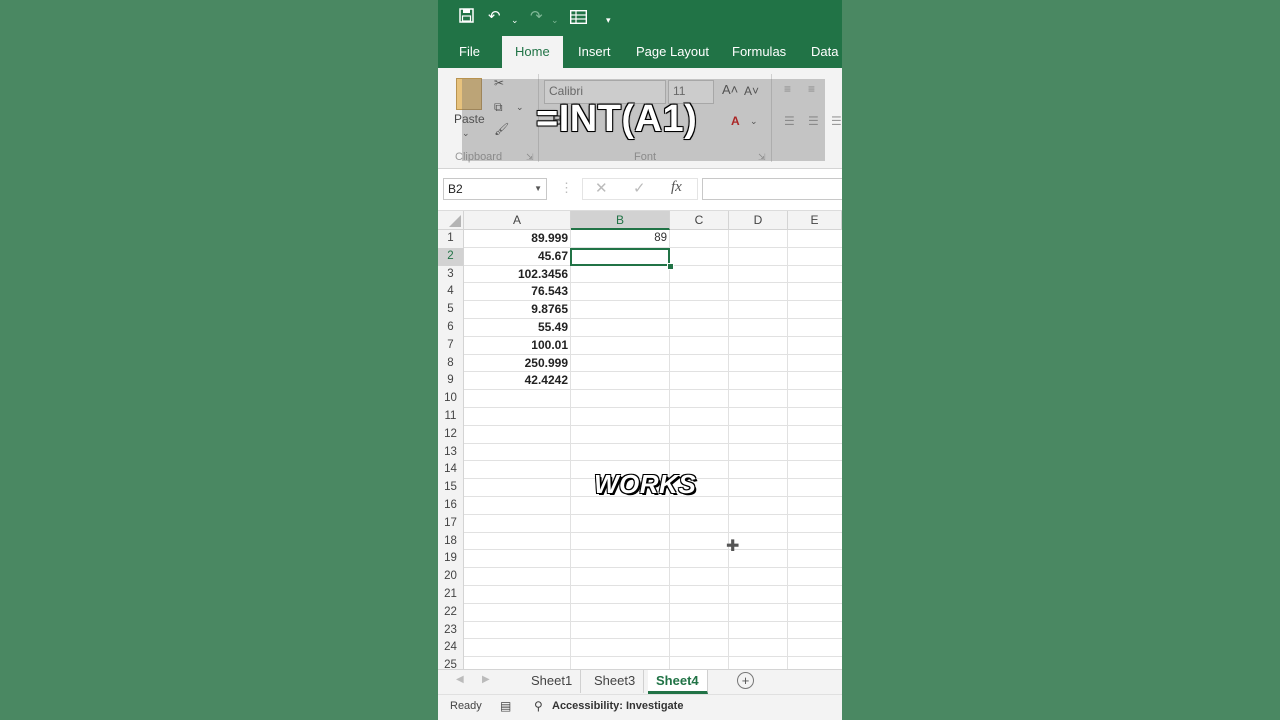 The height and width of the screenshot is (720, 1280). Describe the element at coordinates (451, 381) in the screenshot. I see `row-header: 9` at that location.